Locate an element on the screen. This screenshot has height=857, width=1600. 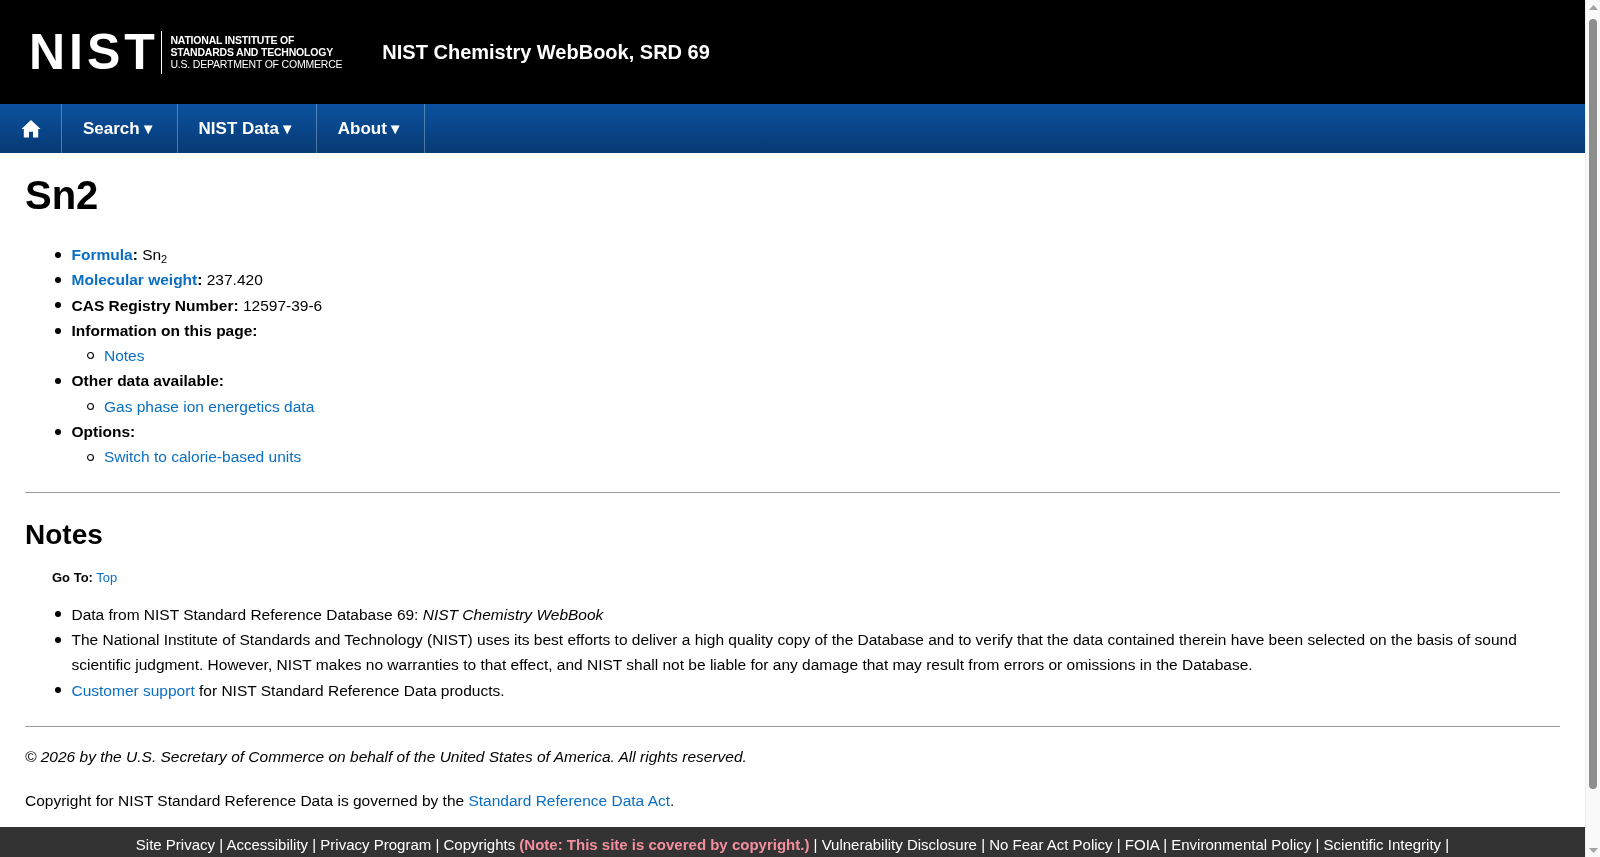
section-link: Gas phase ion energetics data is located at coordinates (209, 406).